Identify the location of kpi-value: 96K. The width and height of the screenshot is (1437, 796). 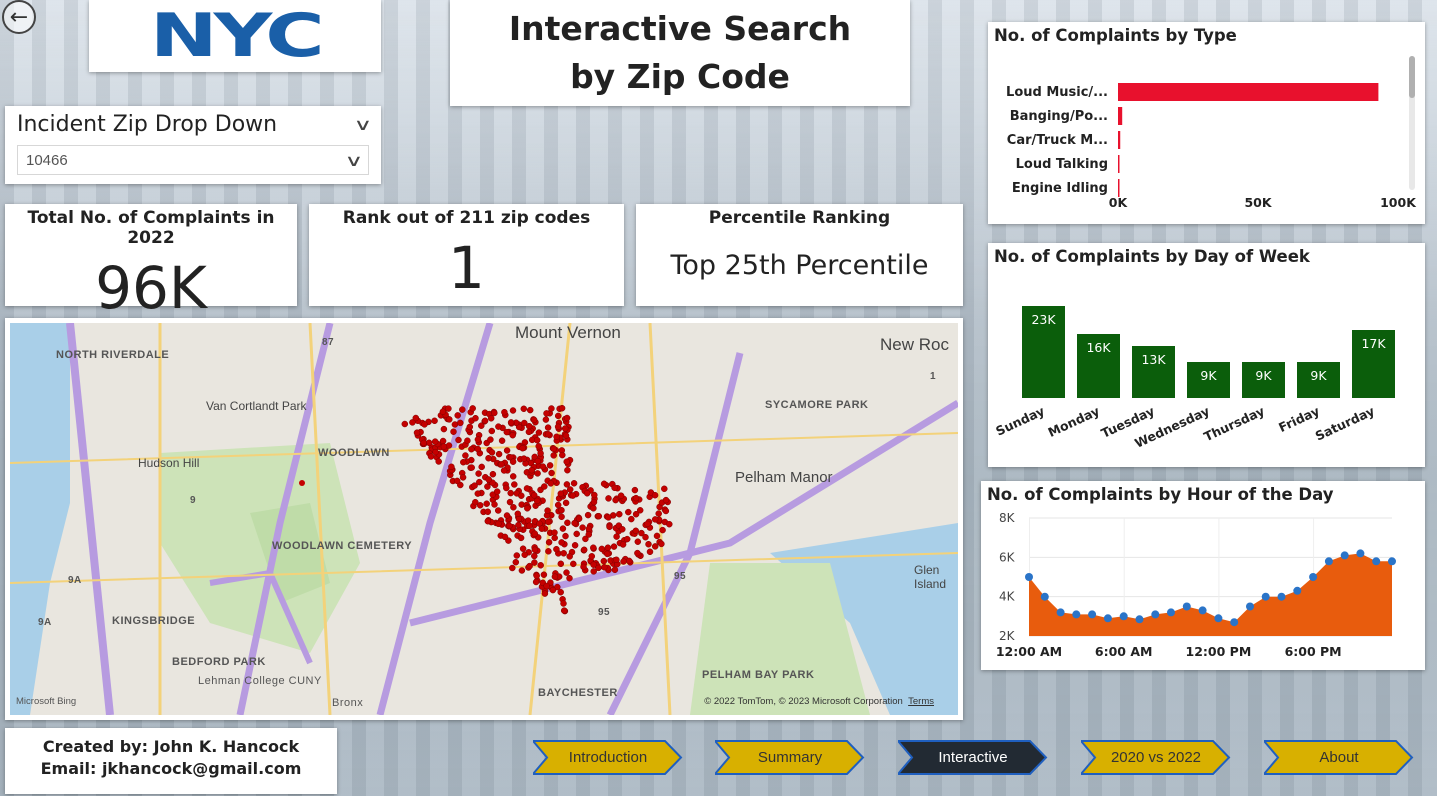
(151, 288).